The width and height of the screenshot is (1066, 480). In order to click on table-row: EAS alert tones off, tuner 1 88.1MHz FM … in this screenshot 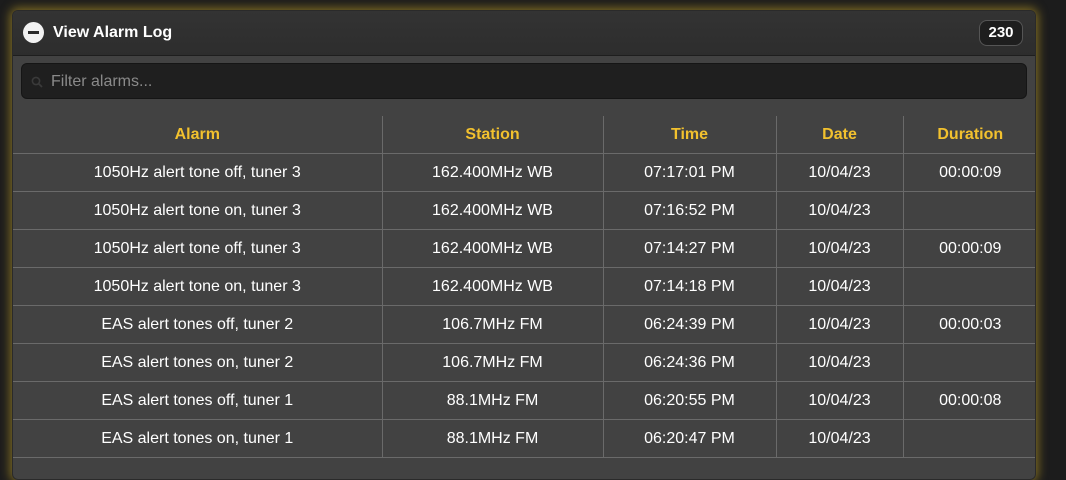, I will do `click(524, 400)`.